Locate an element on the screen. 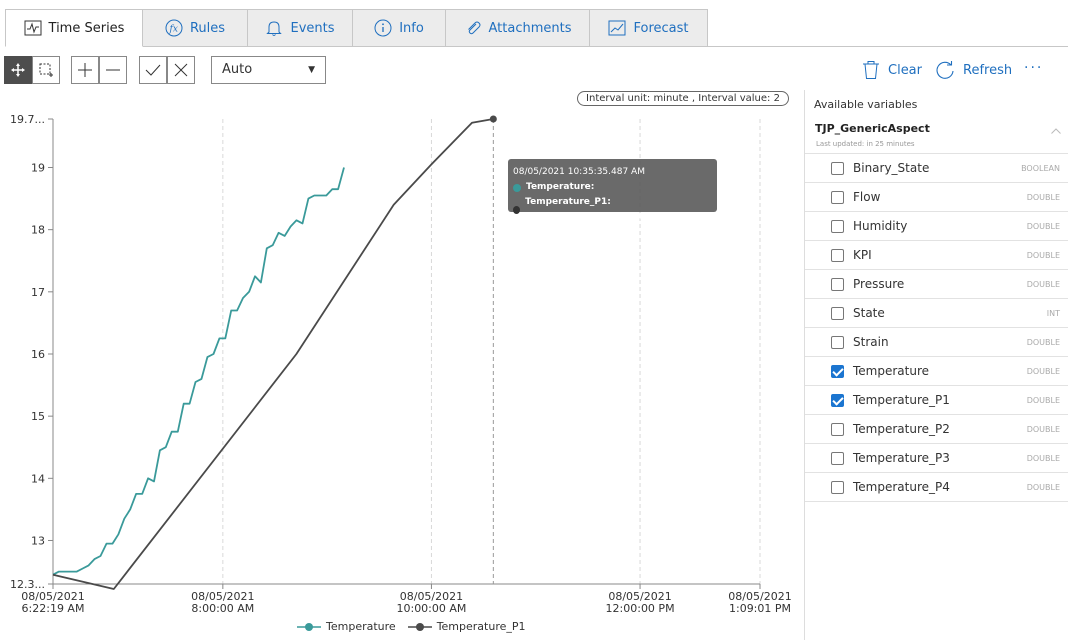 The width and height of the screenshot is (1068, 640). select-region-button is located at coordinates (46, 70).